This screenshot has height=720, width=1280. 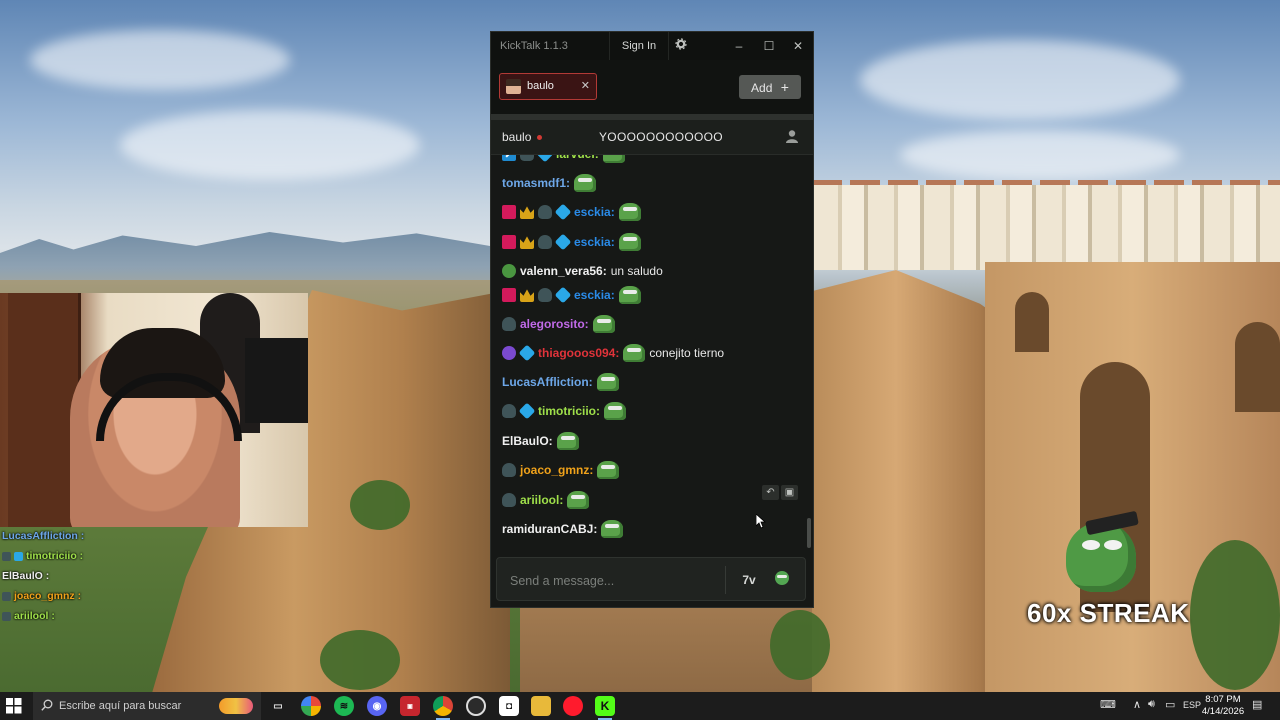 What do you see at coordinates (578, 353) in the screenshot?
I see `chat-username: thiagooos094:` at bounding box center [578, 353].